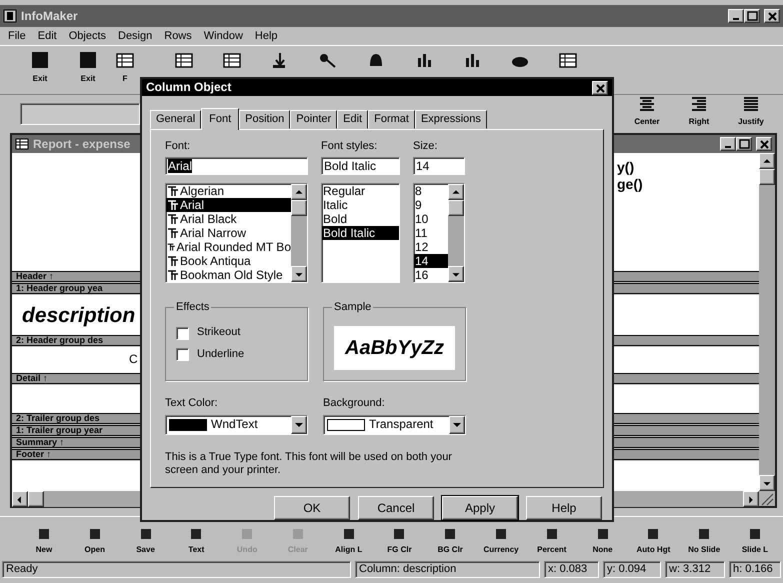  Describe the element at coordinates (647, 114) in the screenshot. I see `align-button: Center` at that location.